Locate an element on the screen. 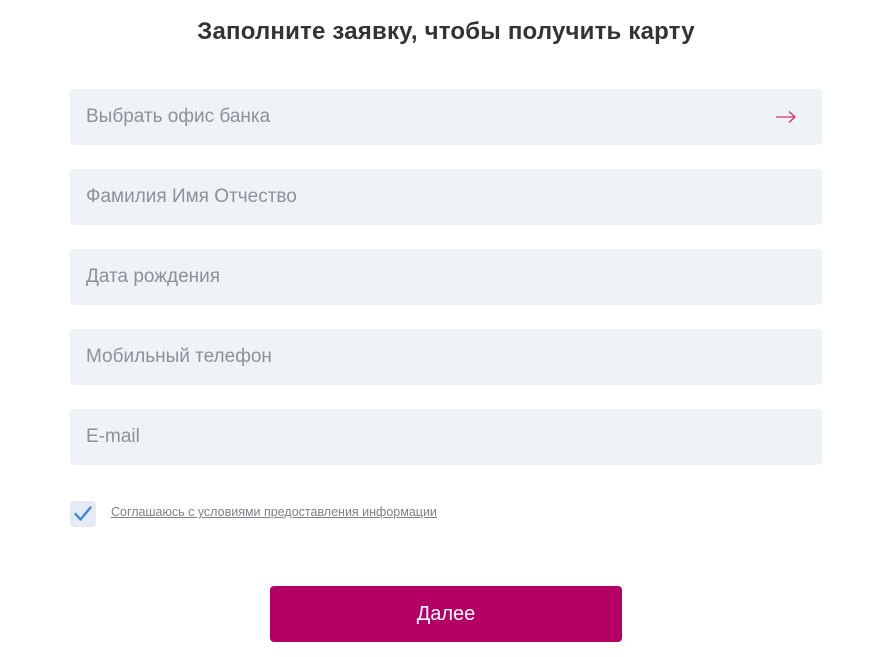 This screenshot has height=657, width=883. phone-input is located at coordinates (446, 357).